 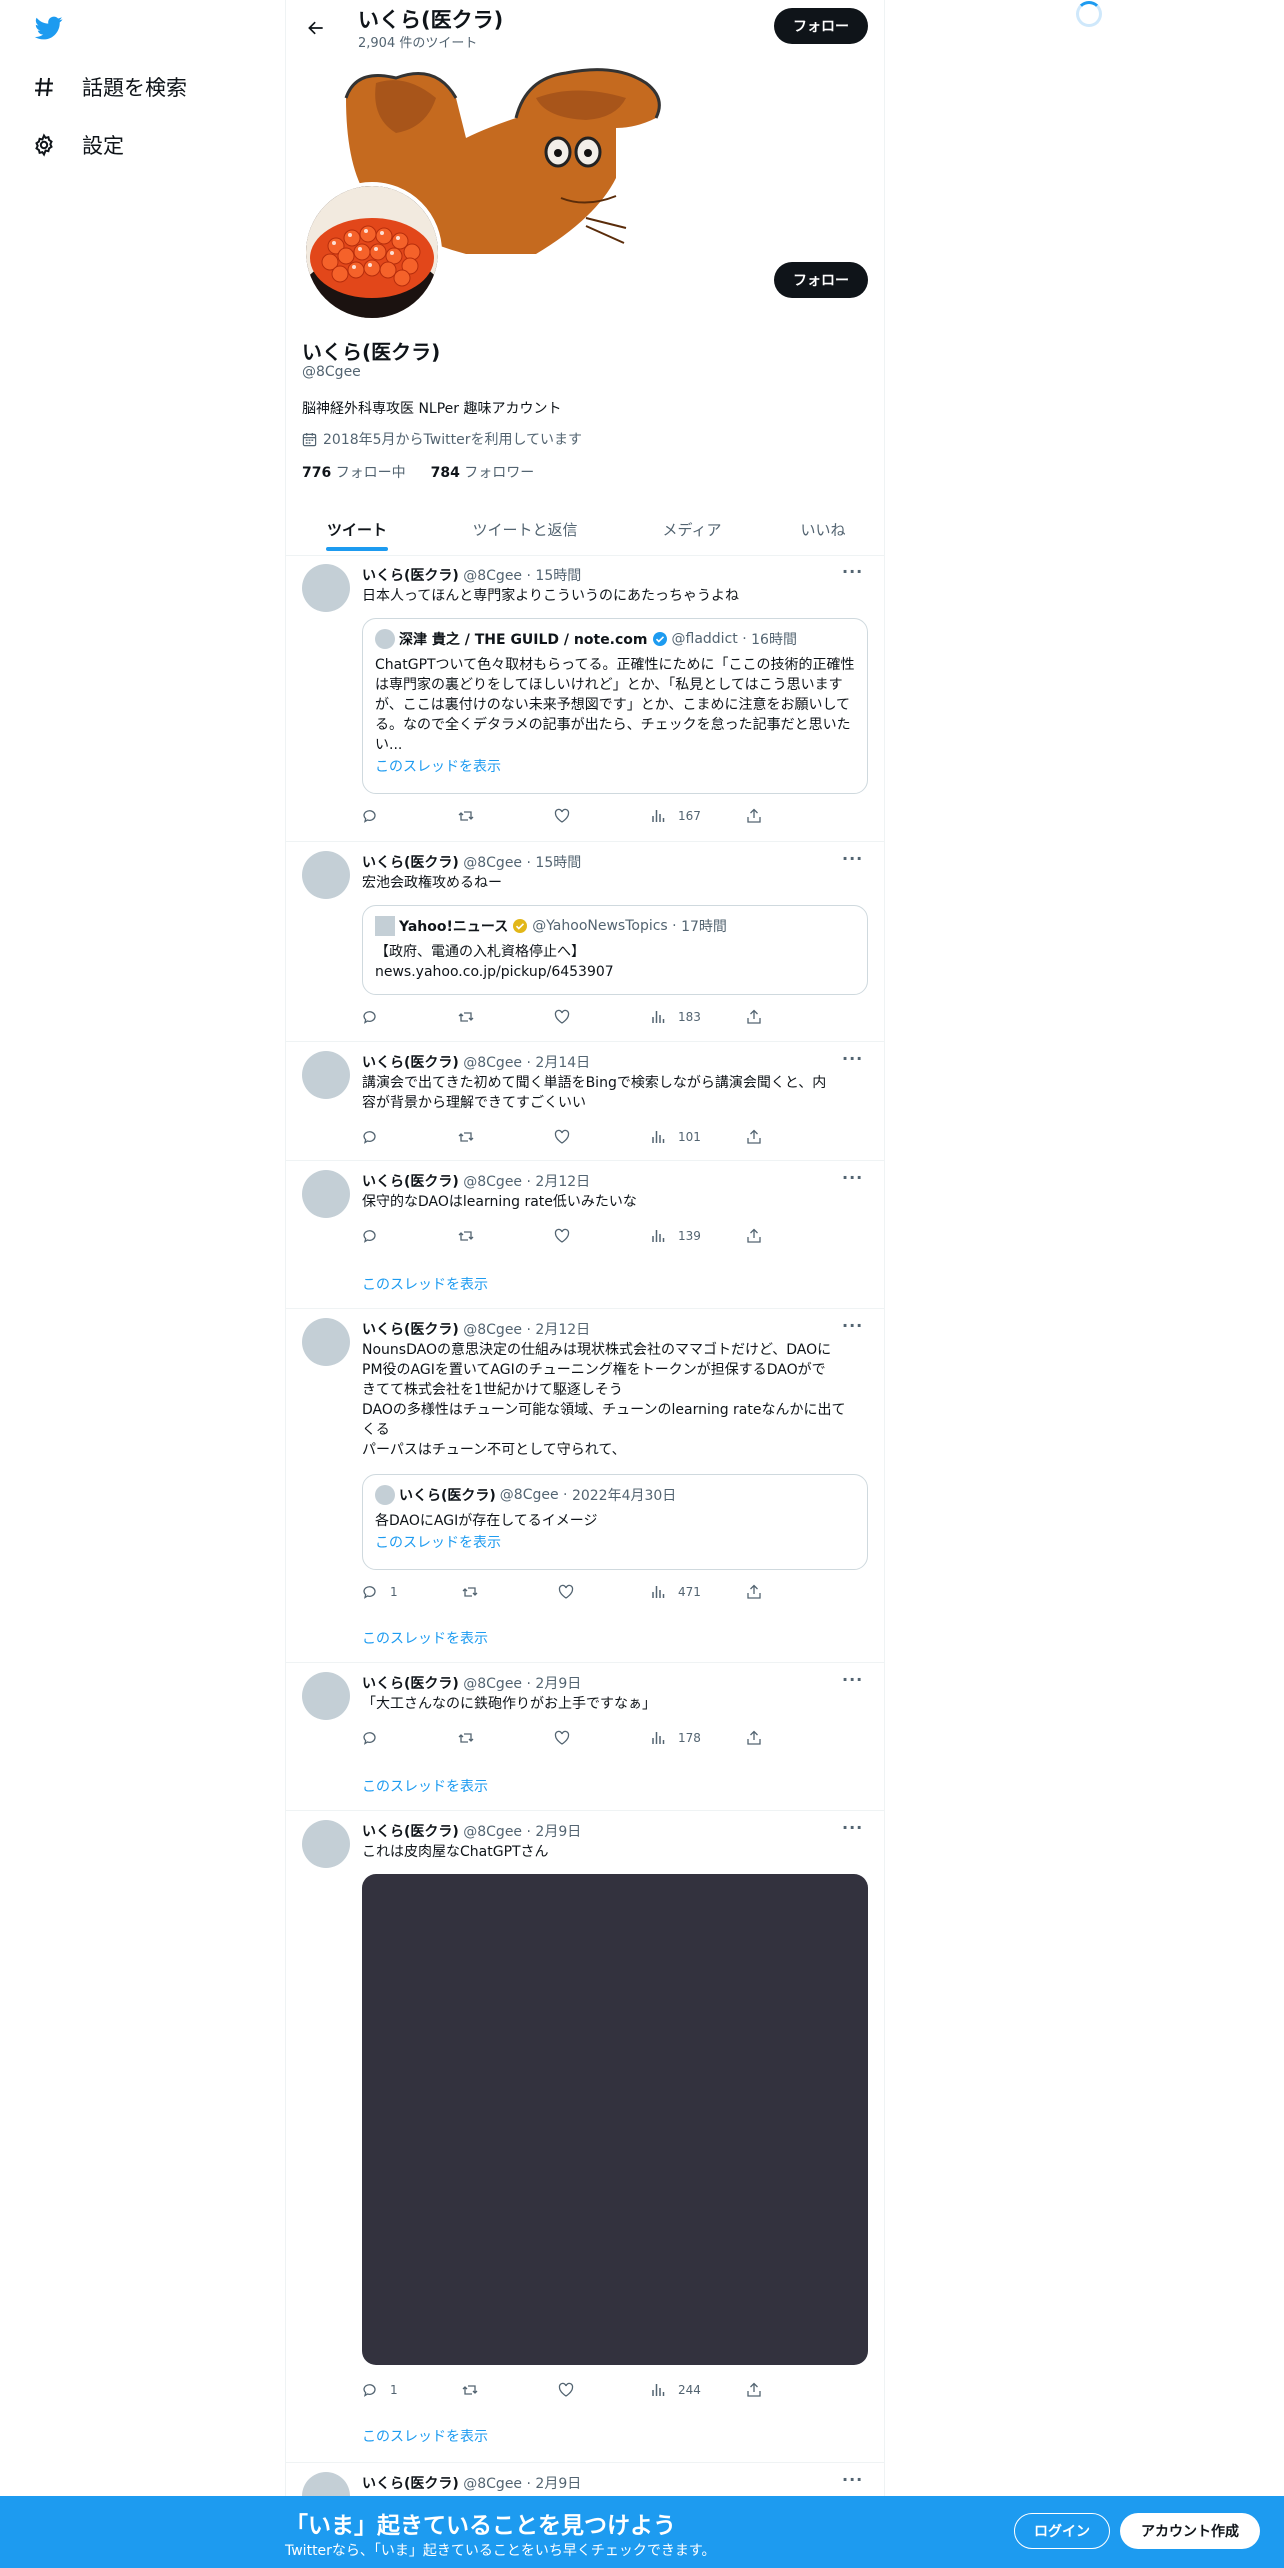 What do you see at coordinates (525, 529) in the screenshot?
I see `tab-tweets-and-replies: ツイートと返信` at bounding box center [525, 529].